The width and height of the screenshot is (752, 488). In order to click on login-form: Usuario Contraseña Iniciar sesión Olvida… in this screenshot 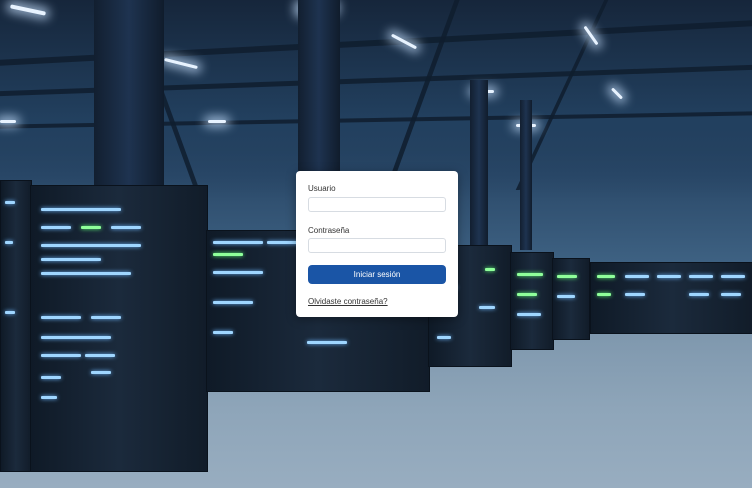, I will do `click(377, 244)`.